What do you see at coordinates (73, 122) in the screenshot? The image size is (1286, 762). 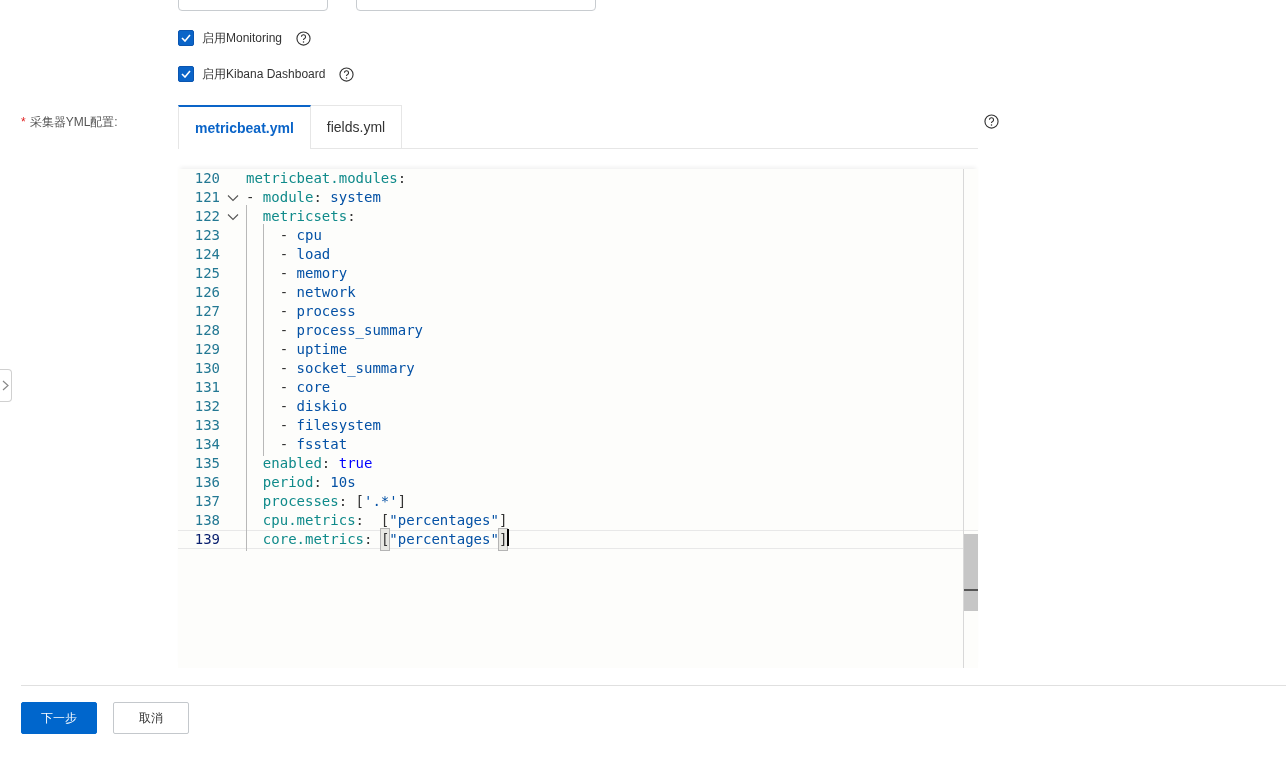 I see `config-label: 采集器YML配置:` at bounding box center [73, 122].